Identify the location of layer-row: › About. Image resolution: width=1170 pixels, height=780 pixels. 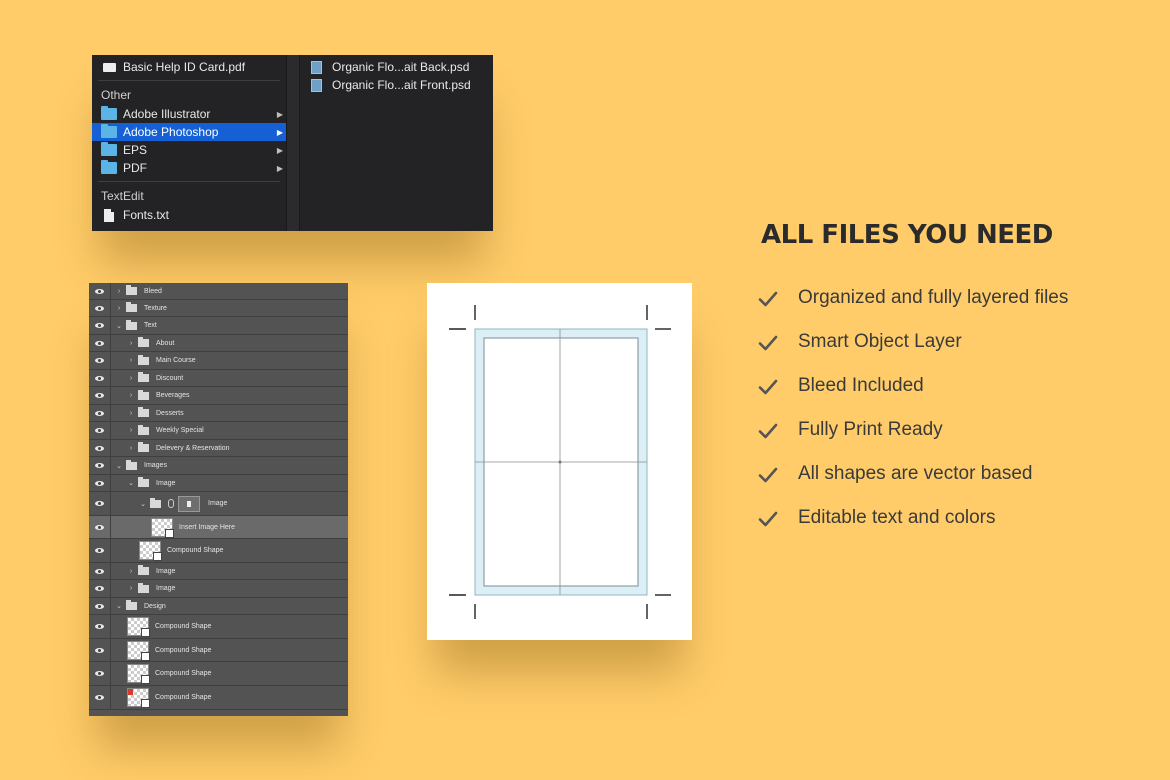
(218, 343).